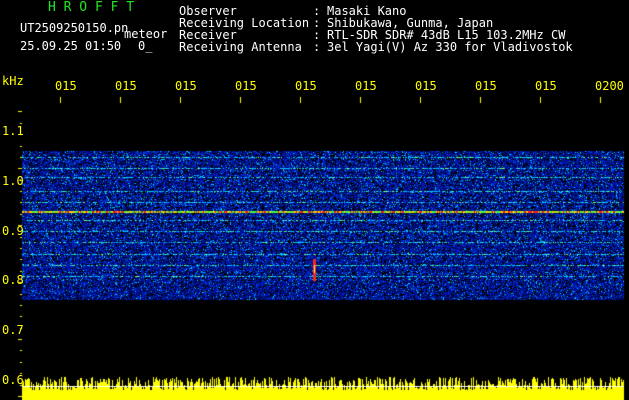 The height and width of the screenshot is (400, 629). Describe the element at coordinates (609, 86) in the screenshot. I see `time-tick: 0200` at that location.